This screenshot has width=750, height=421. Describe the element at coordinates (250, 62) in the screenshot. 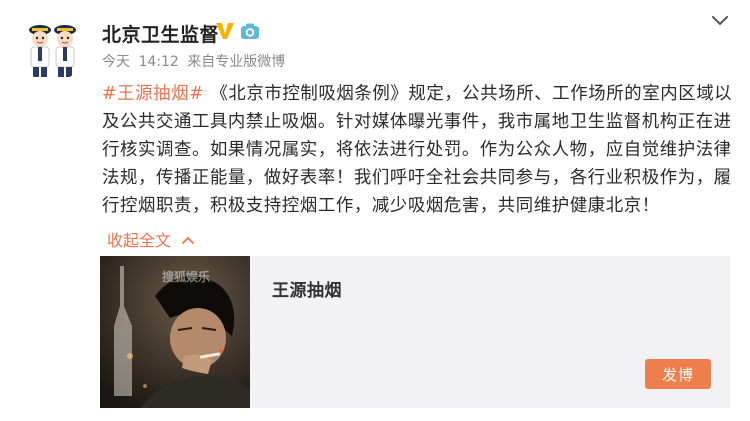

I see `post-source: 专业版微博` at that location.